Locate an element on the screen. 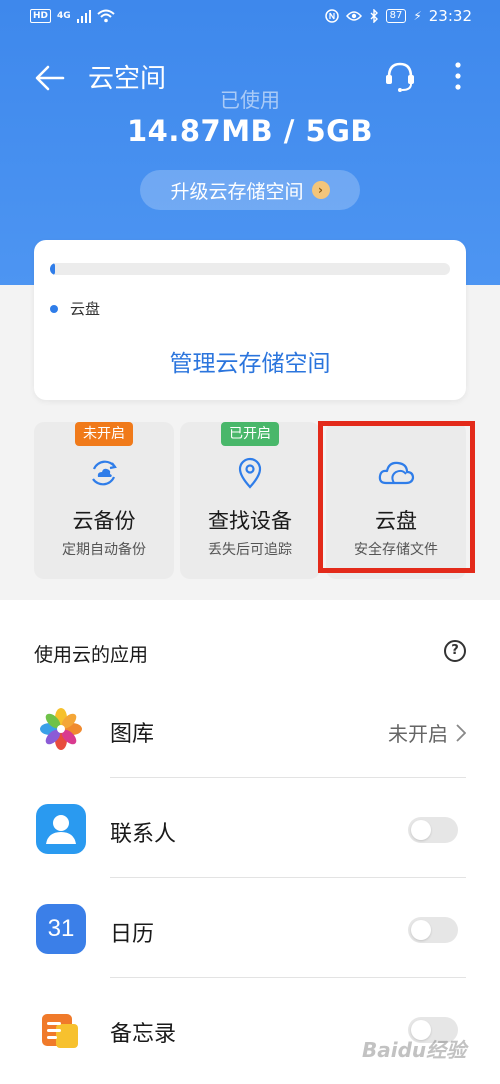 This screenshot has height=1084, width=500. legend-label: 云盘 is located at coordinates (85, 309).